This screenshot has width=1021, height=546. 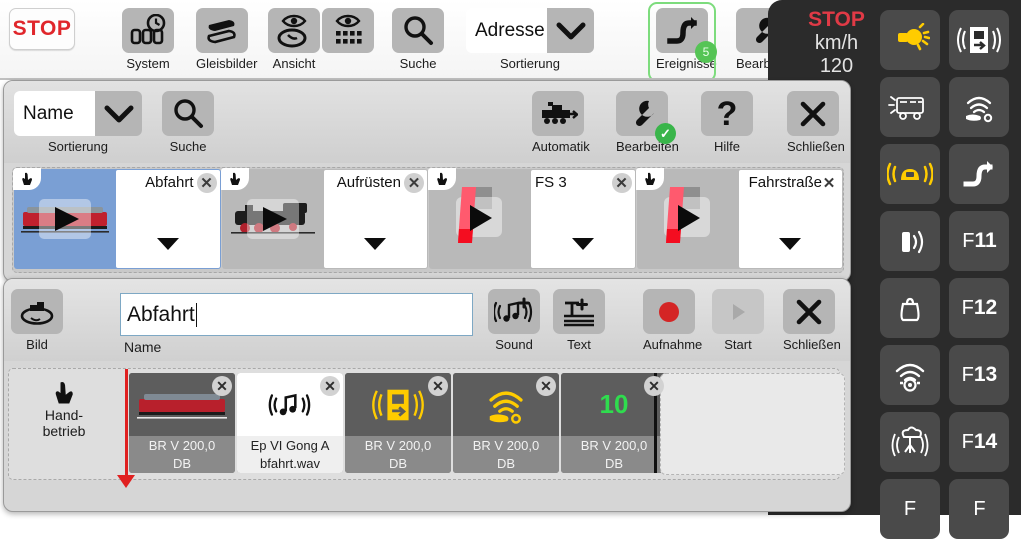 I want to click on stop-button: STOP, so click(x=42, y=29).